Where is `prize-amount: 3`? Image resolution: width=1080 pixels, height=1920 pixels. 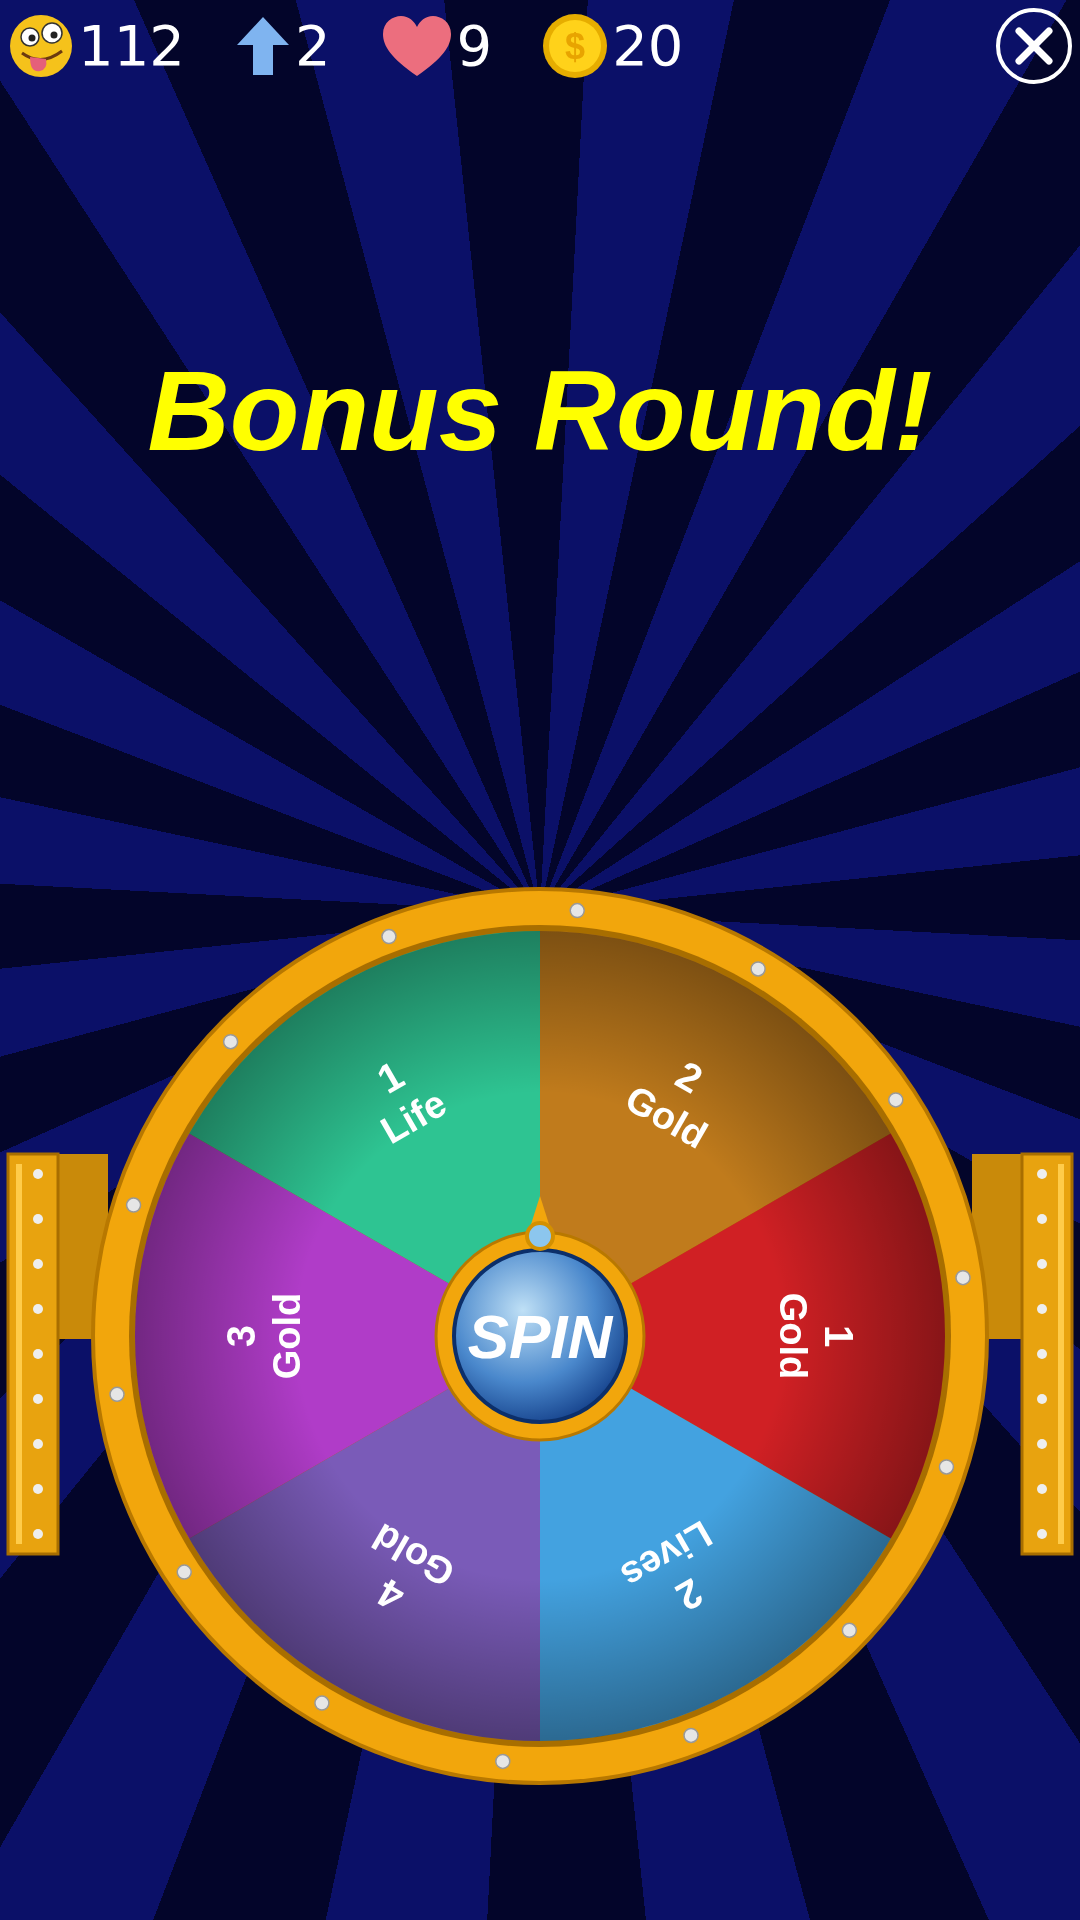 prize-amount: 3 is located at coordinates (241, 1336).